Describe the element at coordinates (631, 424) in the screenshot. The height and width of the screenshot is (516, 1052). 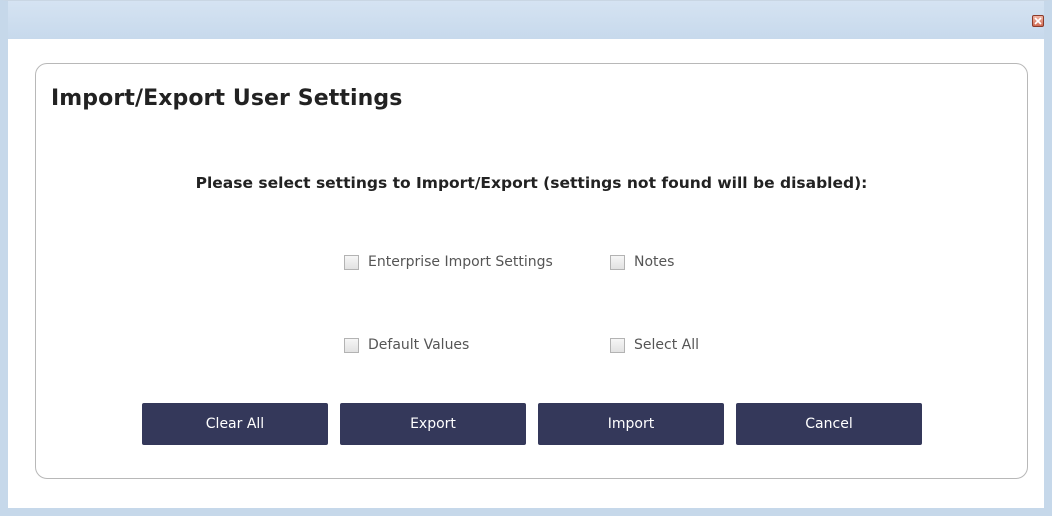
I see `import-button: Import` at that location.